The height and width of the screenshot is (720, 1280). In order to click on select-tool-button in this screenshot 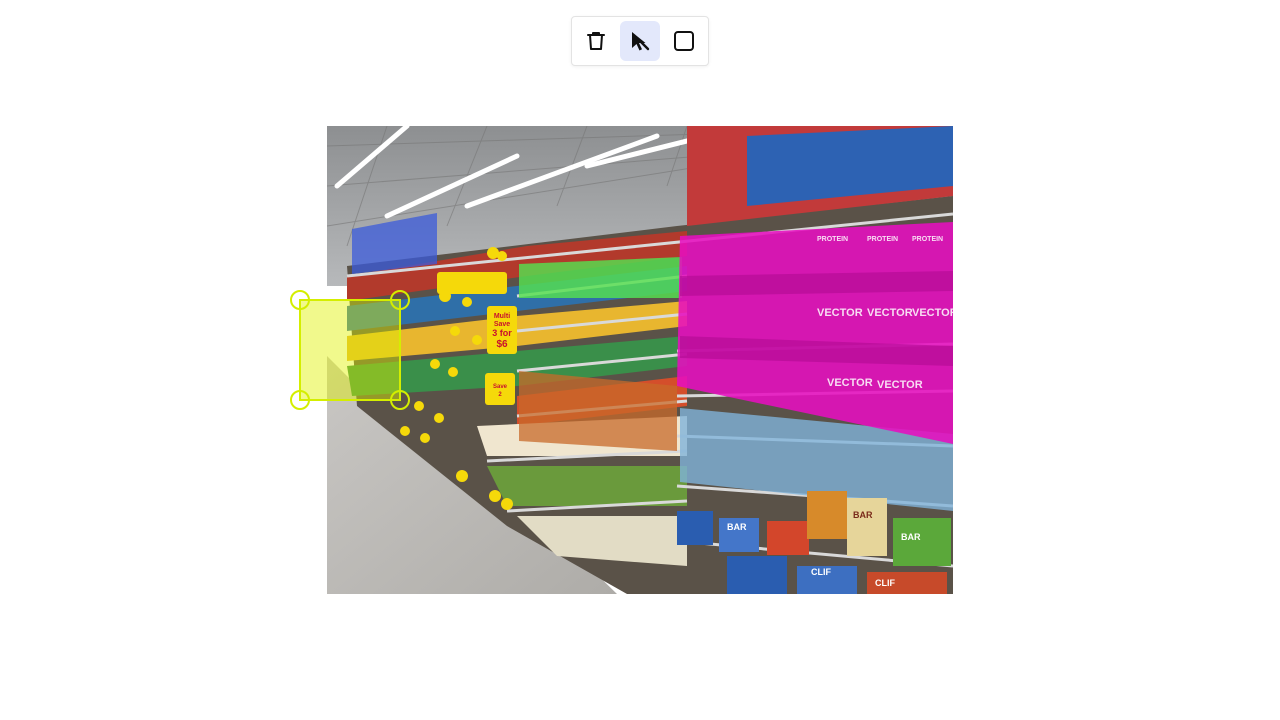, I will do `click(640, 41)`.